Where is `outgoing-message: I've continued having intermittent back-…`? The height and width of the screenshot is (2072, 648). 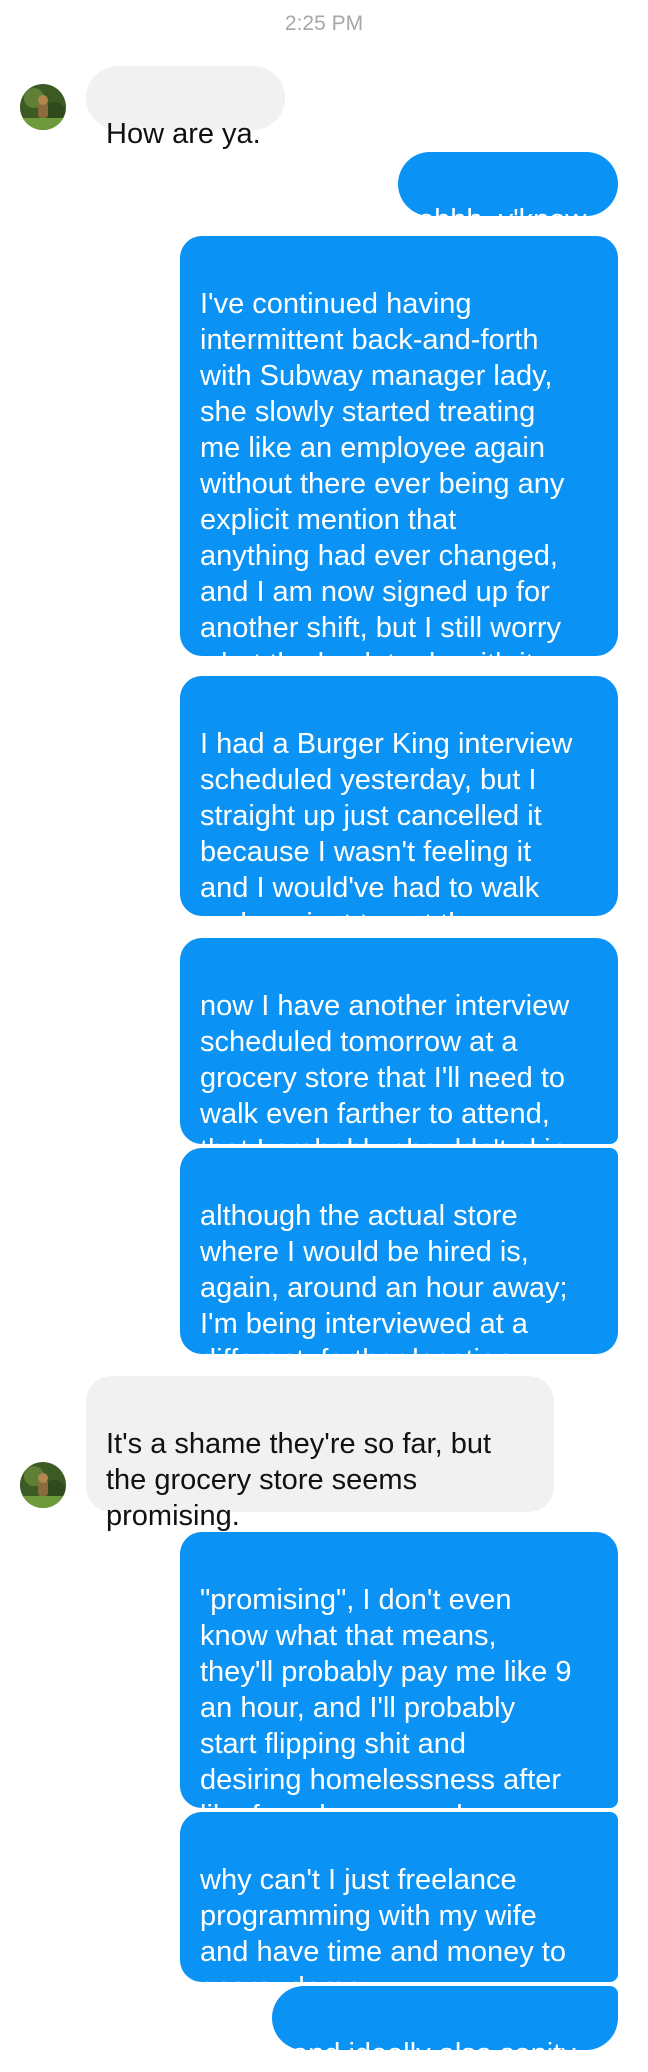
outgoing-message: I've continued having intermittent back-… is located at coordinates (399, 458).